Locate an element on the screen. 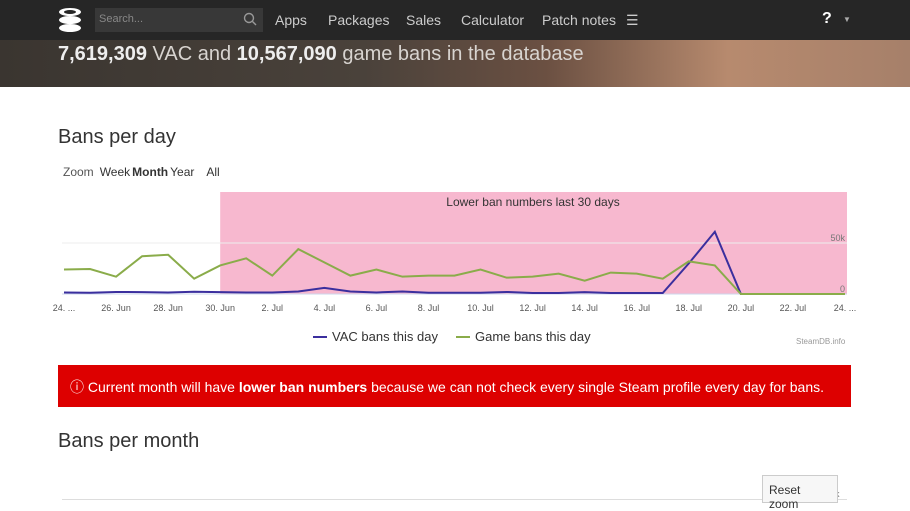  x-tick-label: 6. Jul is located at coordinates (377, 308).